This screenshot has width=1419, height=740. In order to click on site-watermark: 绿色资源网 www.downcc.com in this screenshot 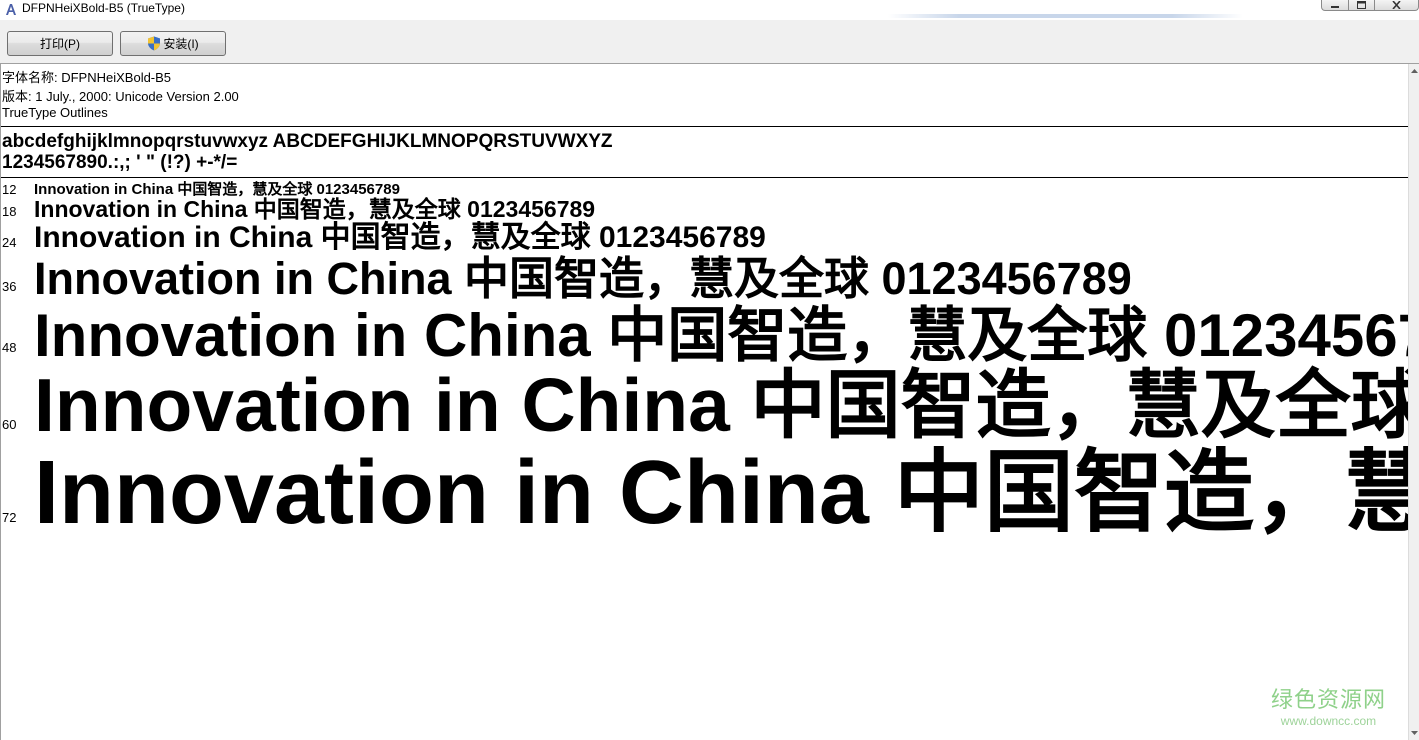, I will do `click(1328, 705)`.